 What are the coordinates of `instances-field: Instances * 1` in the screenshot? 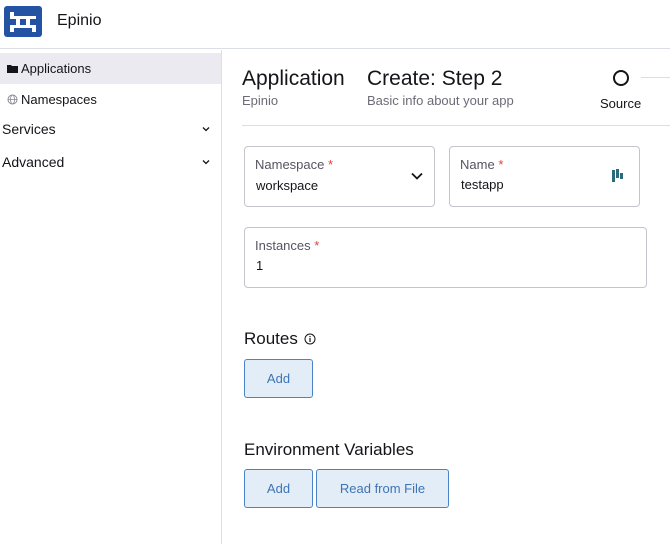 It's located at (445, 257).